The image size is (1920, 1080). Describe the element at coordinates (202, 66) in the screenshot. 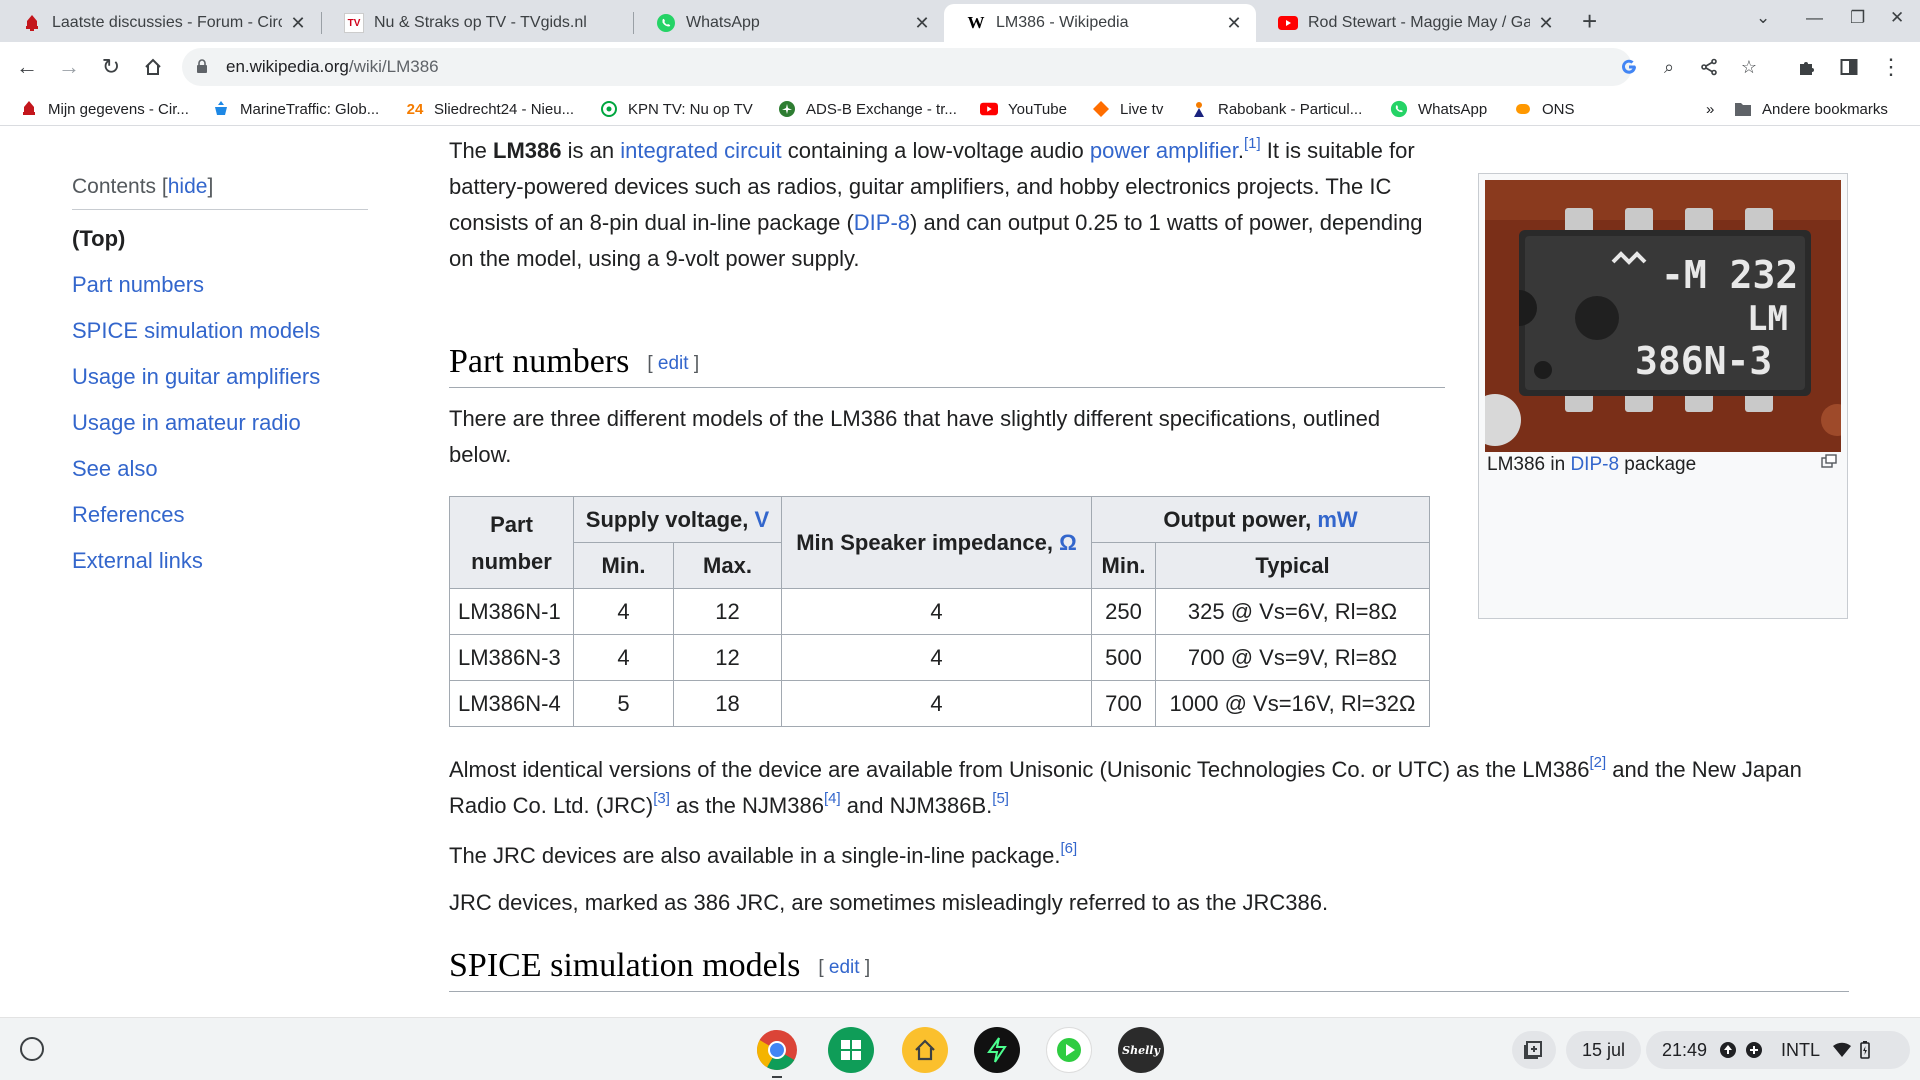

I see `lock-icon` at that location.